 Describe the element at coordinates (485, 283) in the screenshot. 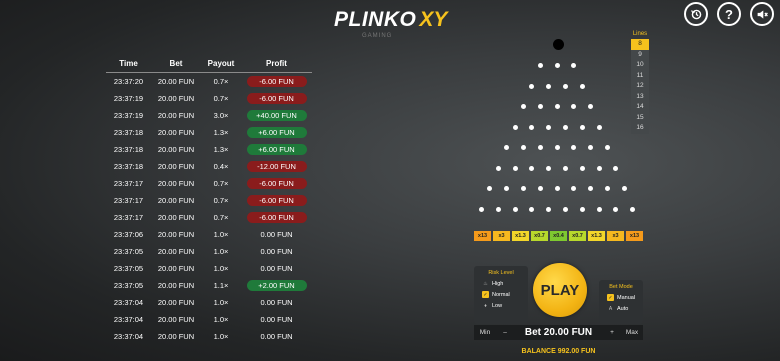

I see `flame-icon: ♨` at that location.